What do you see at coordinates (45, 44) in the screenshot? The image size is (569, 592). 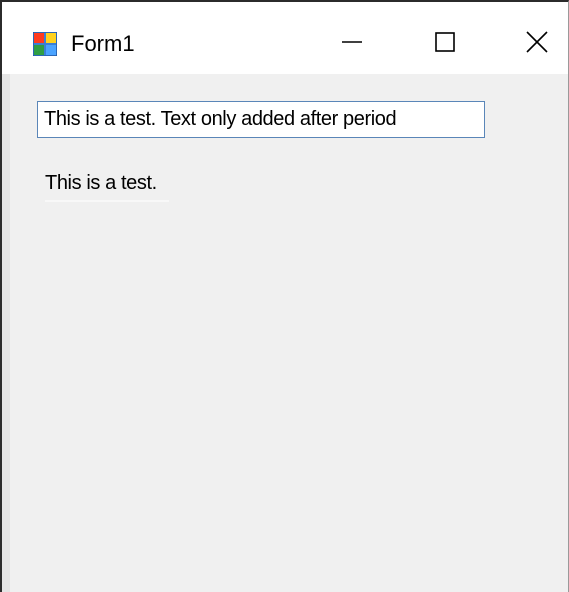 I see `winforms-app-icon` at bounding box center [45, 44].